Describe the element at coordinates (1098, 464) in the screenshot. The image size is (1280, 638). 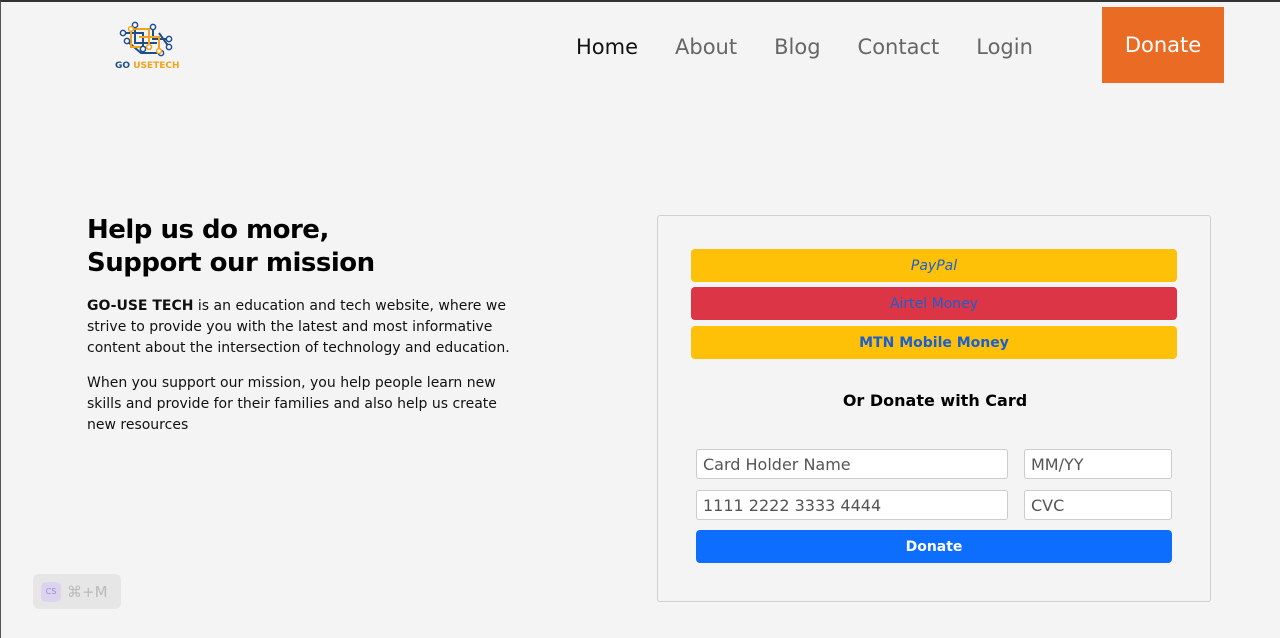
I see `expiry-date-input` at that location.